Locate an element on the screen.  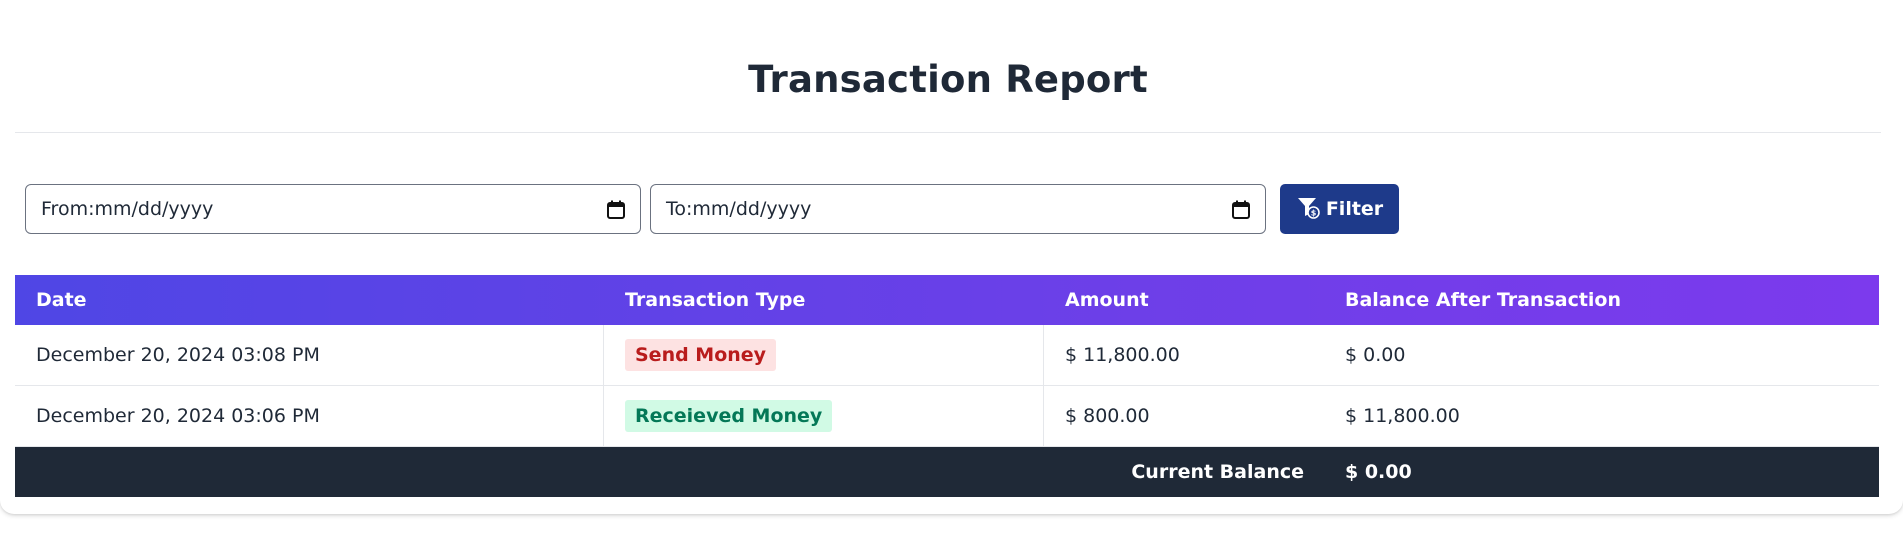
from-date-input: From:mm/dd/yyyy is located at coordinates (333, 209).